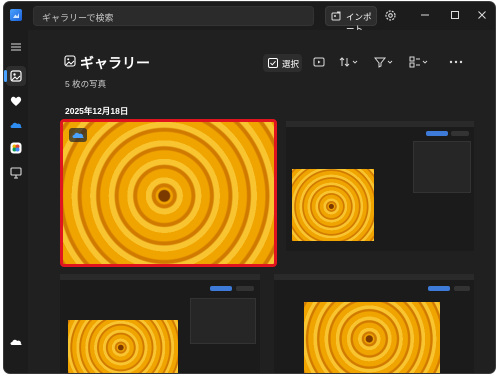 This screenshot has width=500, height=377. What do you see at coordinates (291, 64) in the screenshot?
I see `select-label: 選択` at bounding box center [291, 64].